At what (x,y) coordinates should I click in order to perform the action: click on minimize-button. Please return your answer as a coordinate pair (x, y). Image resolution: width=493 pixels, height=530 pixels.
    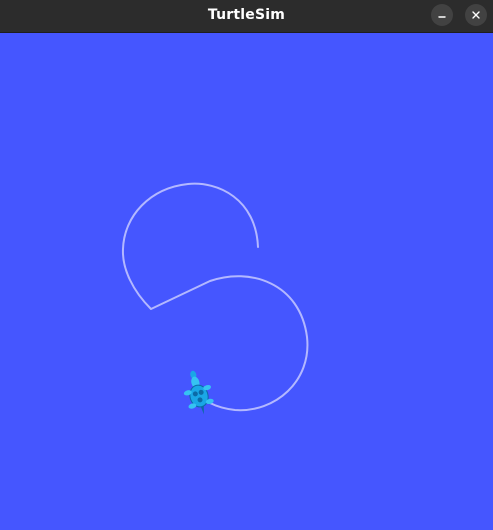
    Looking at the image, I should click on (442, 15).